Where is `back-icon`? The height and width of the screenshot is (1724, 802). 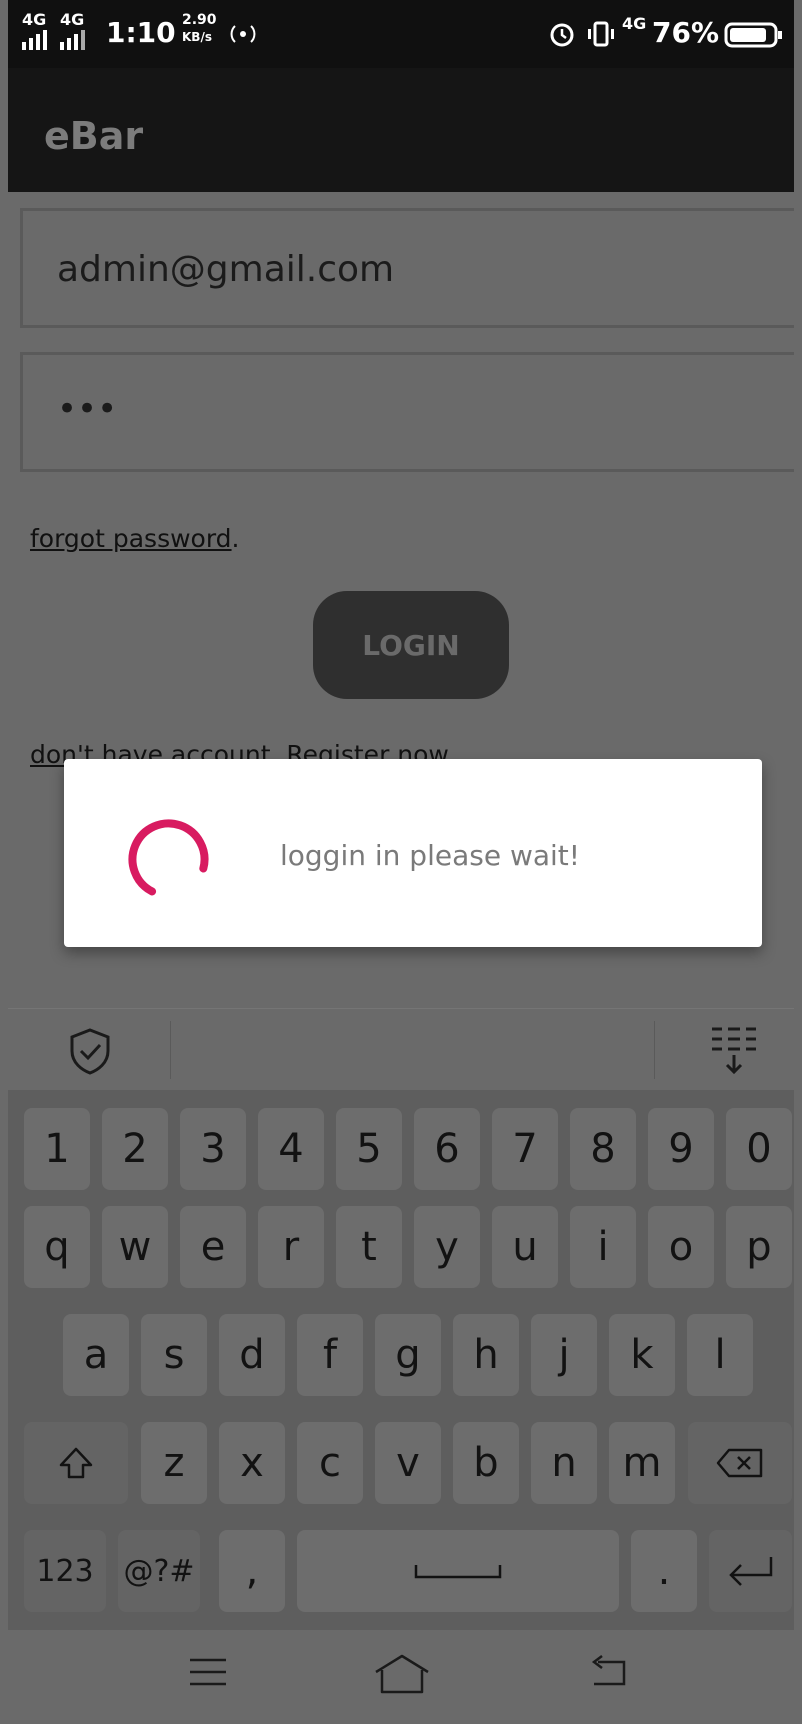 back-icon is located at coordinates (610, 1672).